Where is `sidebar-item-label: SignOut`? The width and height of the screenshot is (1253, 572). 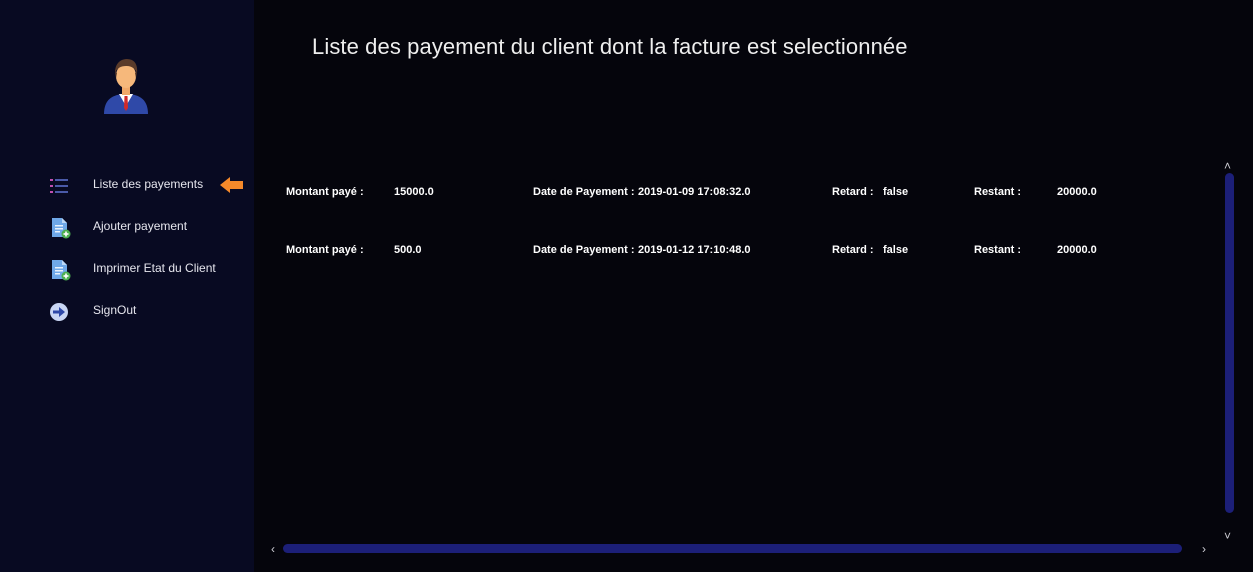 sidebar-item-label: SignOut is located at coordinates (115, 310).